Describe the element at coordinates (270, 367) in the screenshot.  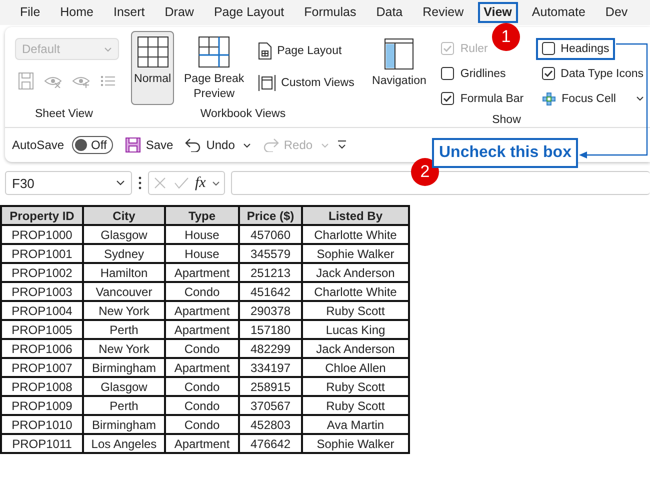
I see `table-cell: 334197` at that location.